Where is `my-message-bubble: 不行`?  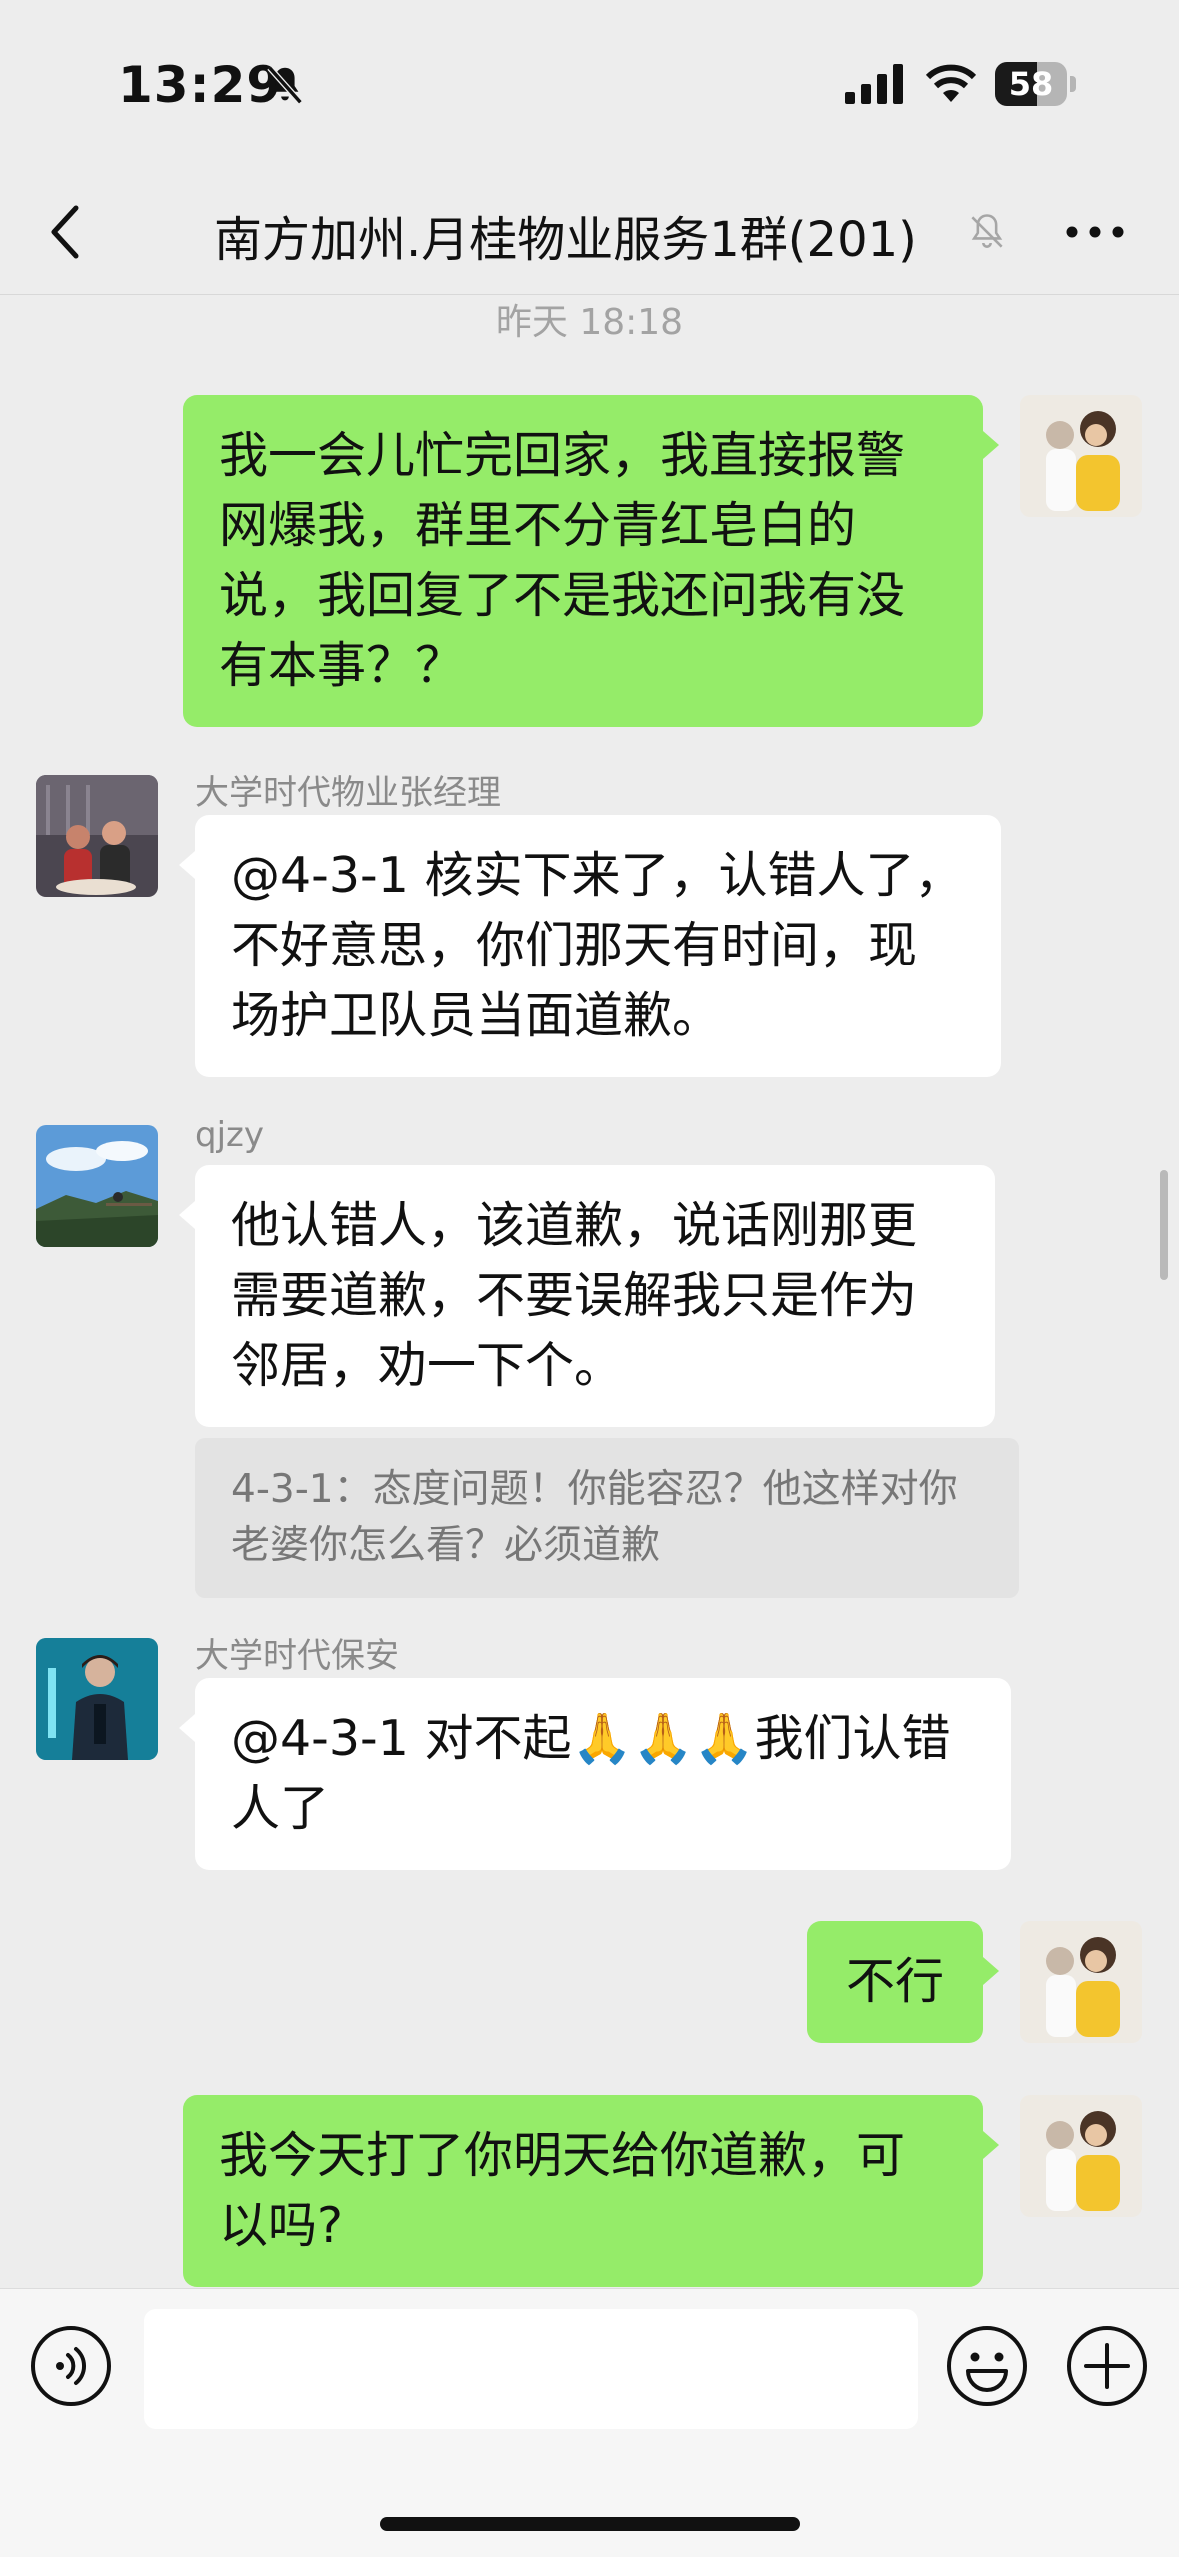
my-message-bubble: 不行 is located at coordinates (895, 1982).